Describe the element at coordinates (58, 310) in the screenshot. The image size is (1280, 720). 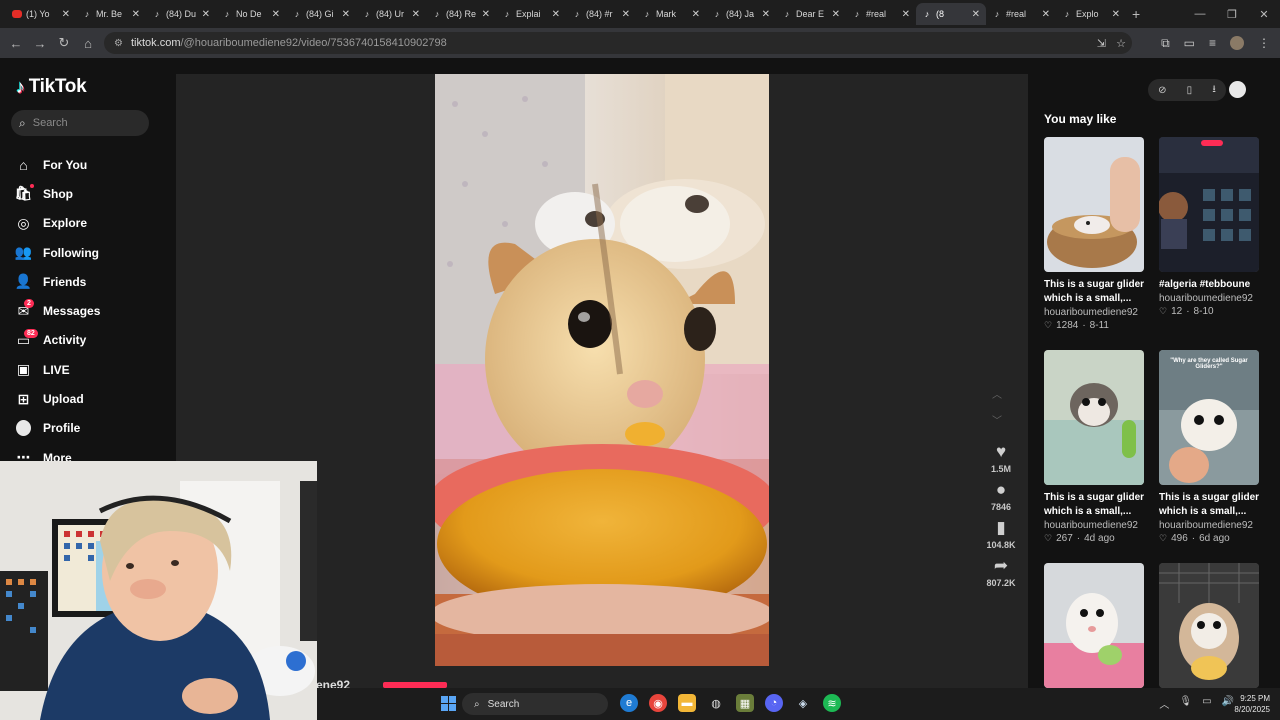
I see `sidebar-item-messages: ✉ 2 Messages` at that location.